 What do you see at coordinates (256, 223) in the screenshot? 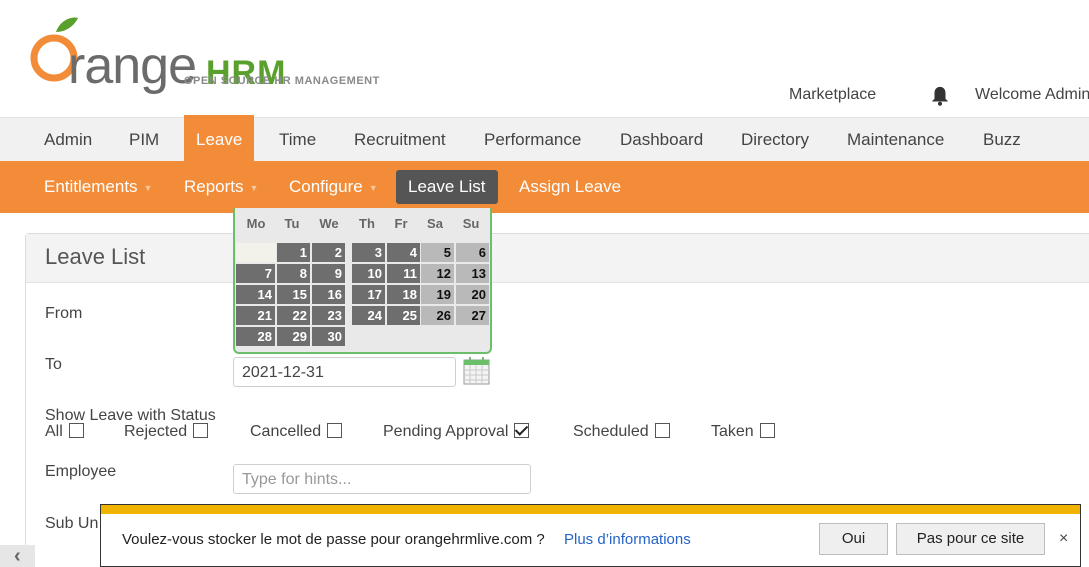
I see `weekday-mo: Mo` at bounding box center [256, 223].